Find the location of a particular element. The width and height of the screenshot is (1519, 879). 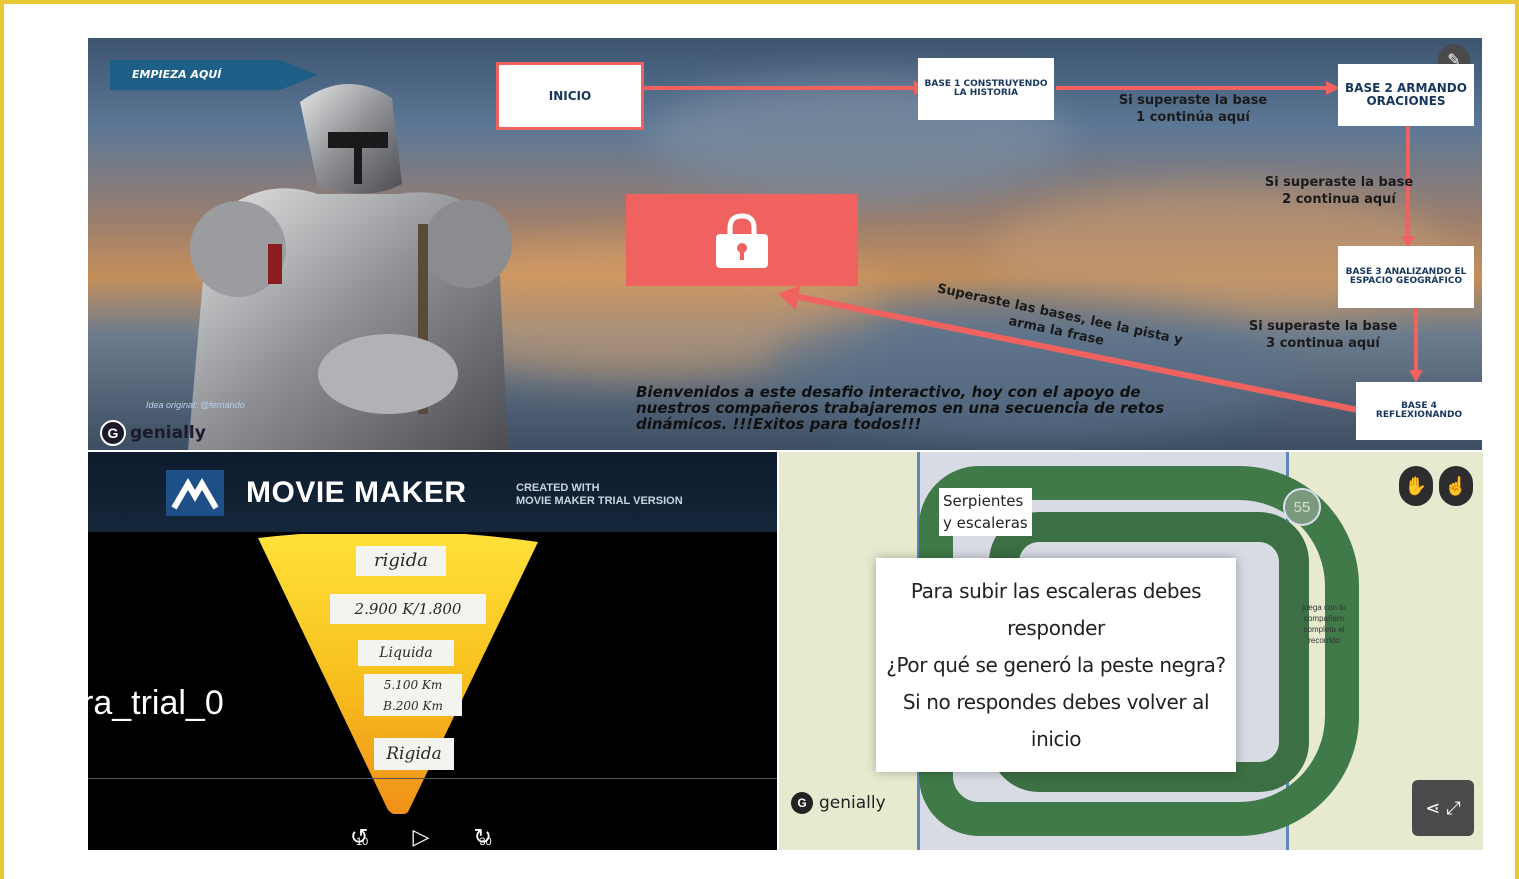

video-filename-overlay: ra_trial_0 is located at coordinates (156, 703).